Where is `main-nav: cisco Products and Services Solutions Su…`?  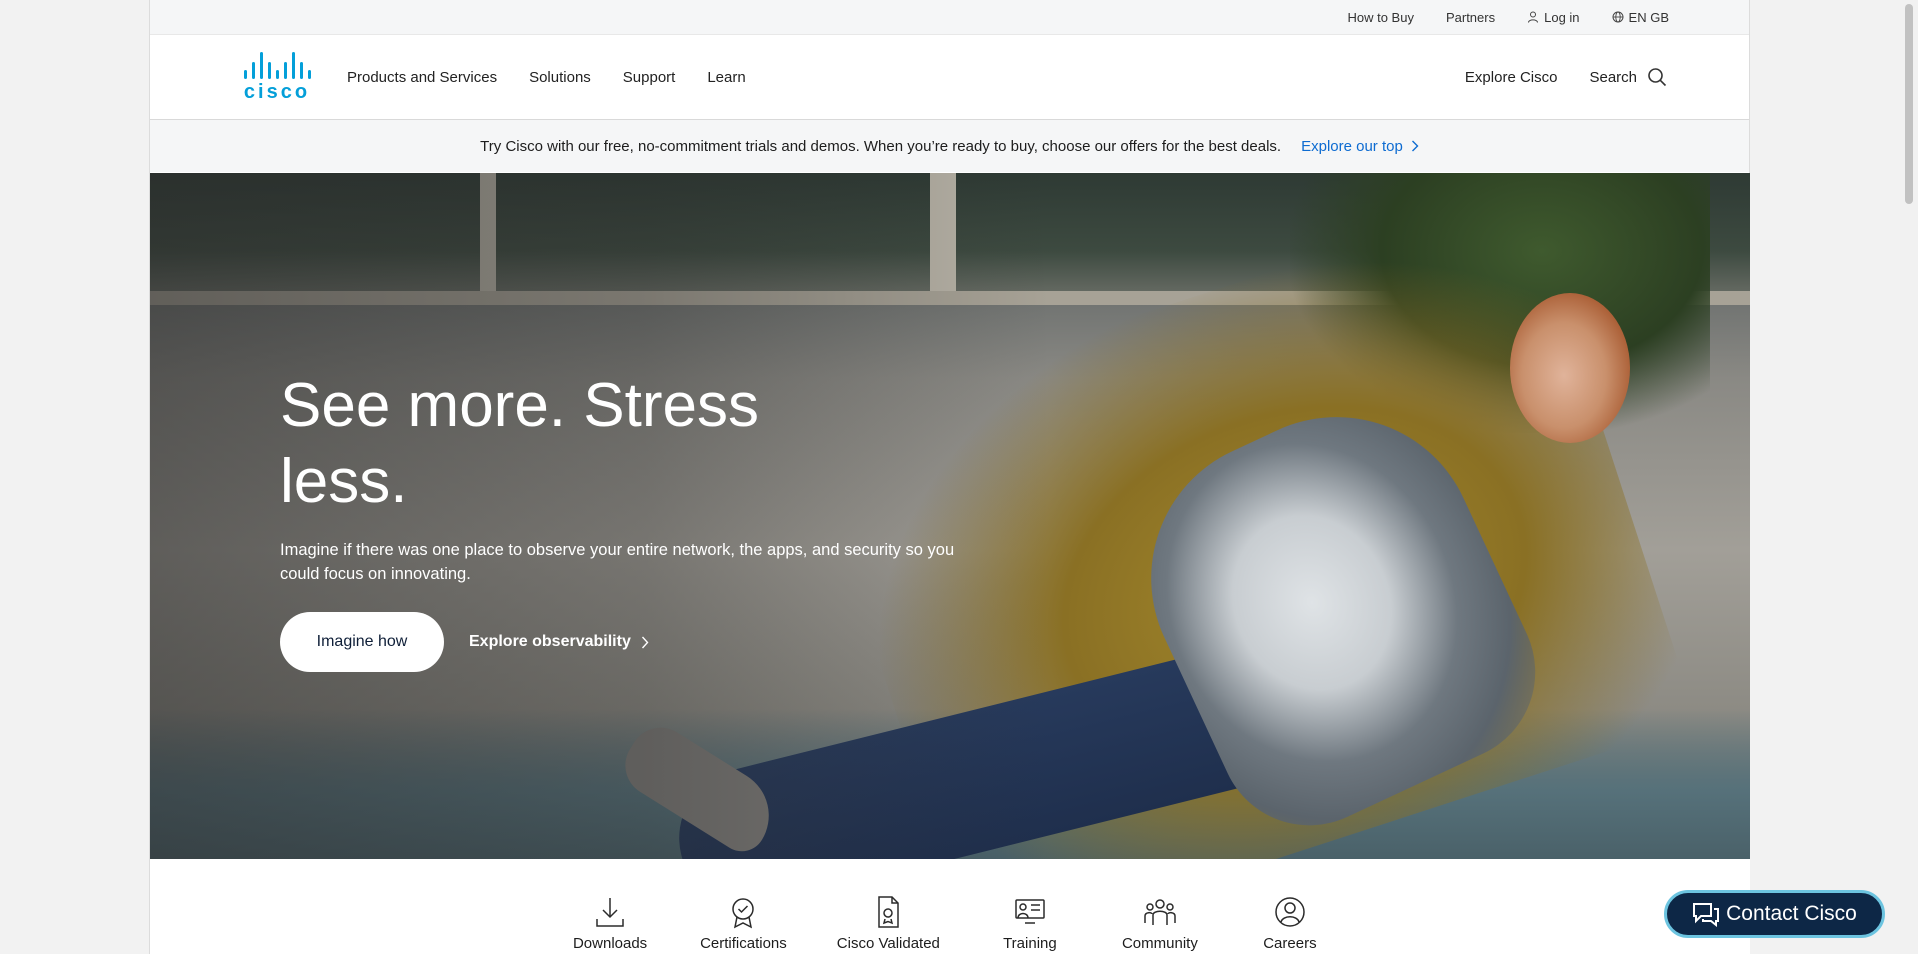
main-nav: cisco Products and Services Solutions Su… is located at coordinates (949, 77).